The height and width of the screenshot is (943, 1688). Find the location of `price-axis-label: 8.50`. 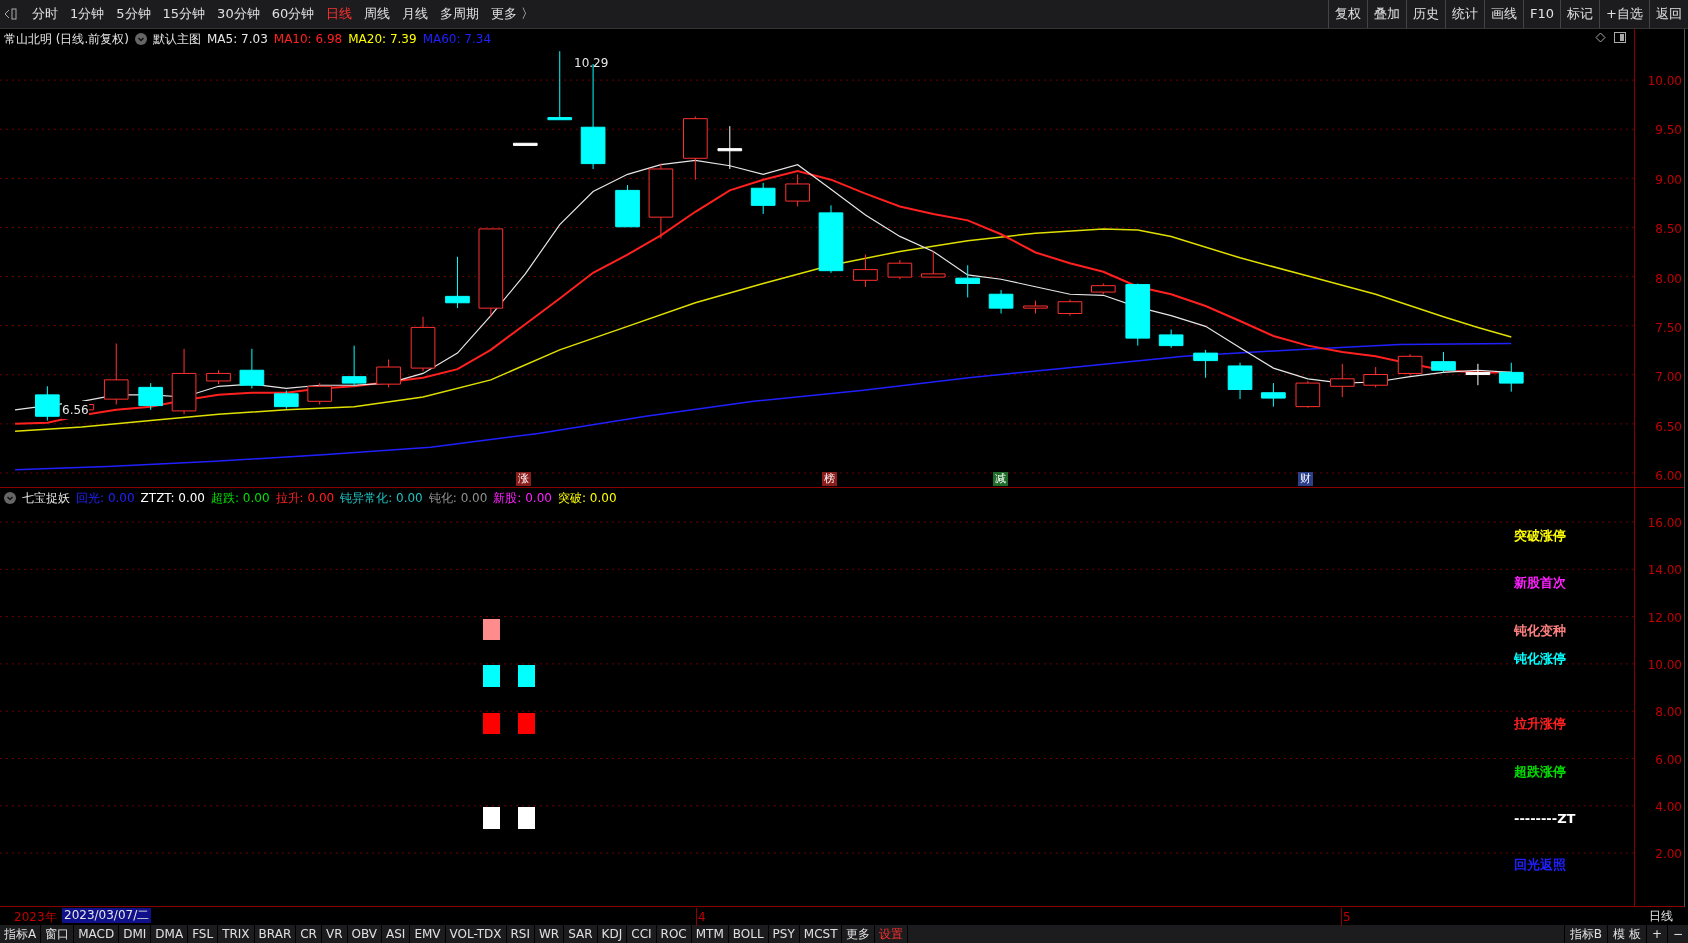

price-axis-label: 8.50 is located at coordinates (1668, 230).